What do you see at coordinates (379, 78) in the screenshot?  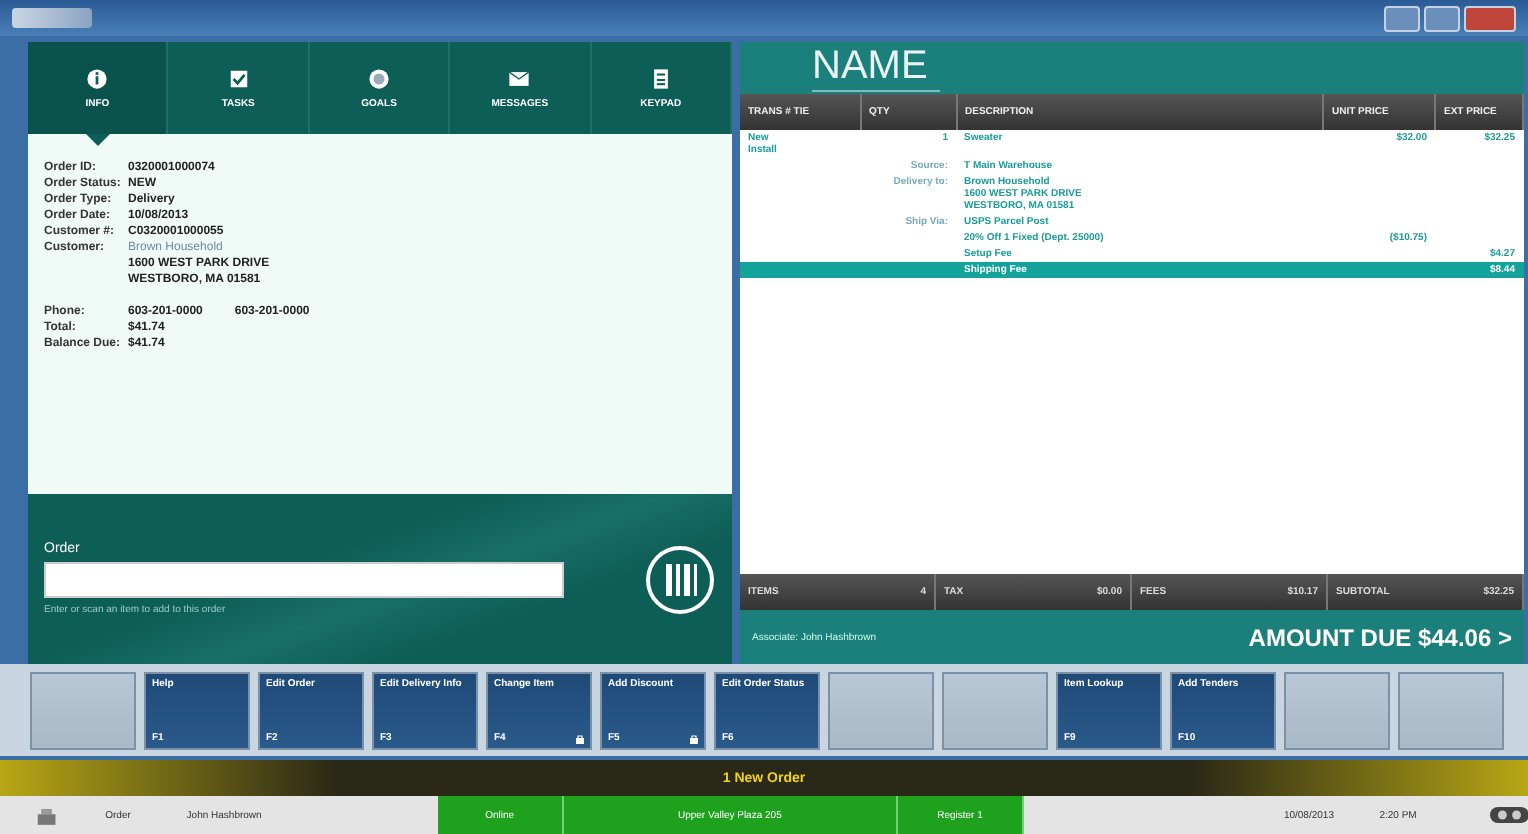 I see `target-icon` at bounding box center [379, 78].